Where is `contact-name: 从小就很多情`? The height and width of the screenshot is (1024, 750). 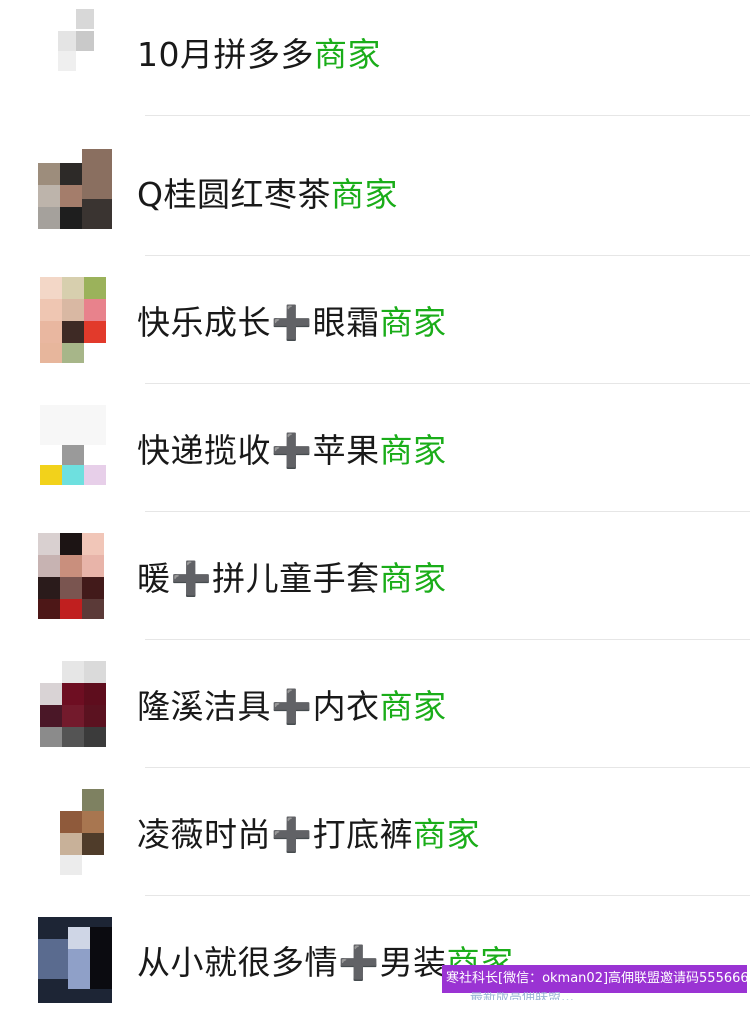 contact-name: 从小就很多情 is located at coordinates (237, 962).